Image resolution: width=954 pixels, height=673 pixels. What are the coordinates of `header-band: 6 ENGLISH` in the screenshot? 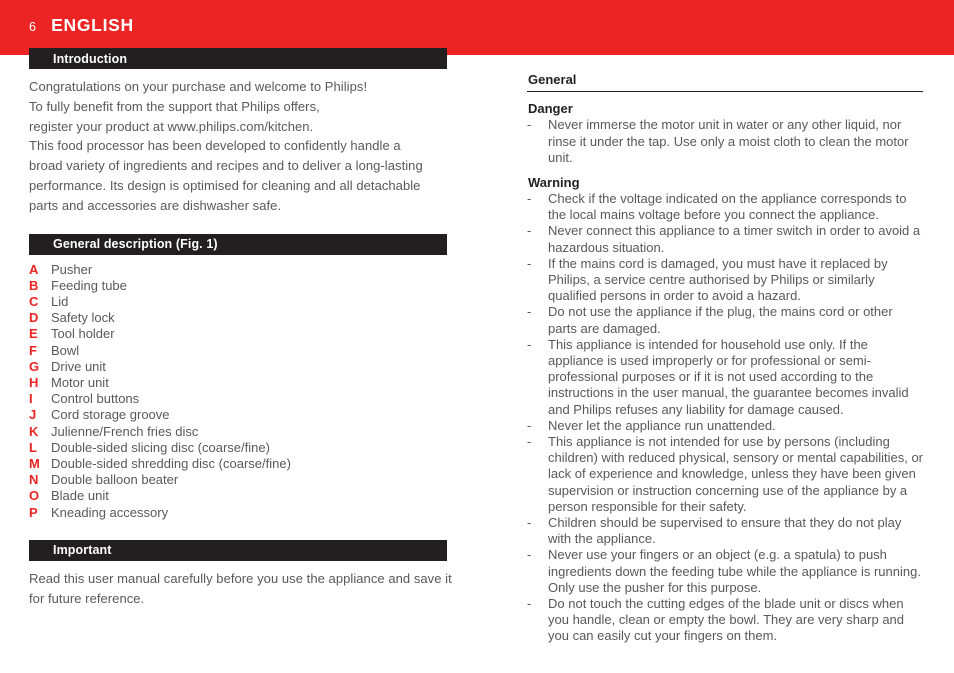 It's located at (477, 27).